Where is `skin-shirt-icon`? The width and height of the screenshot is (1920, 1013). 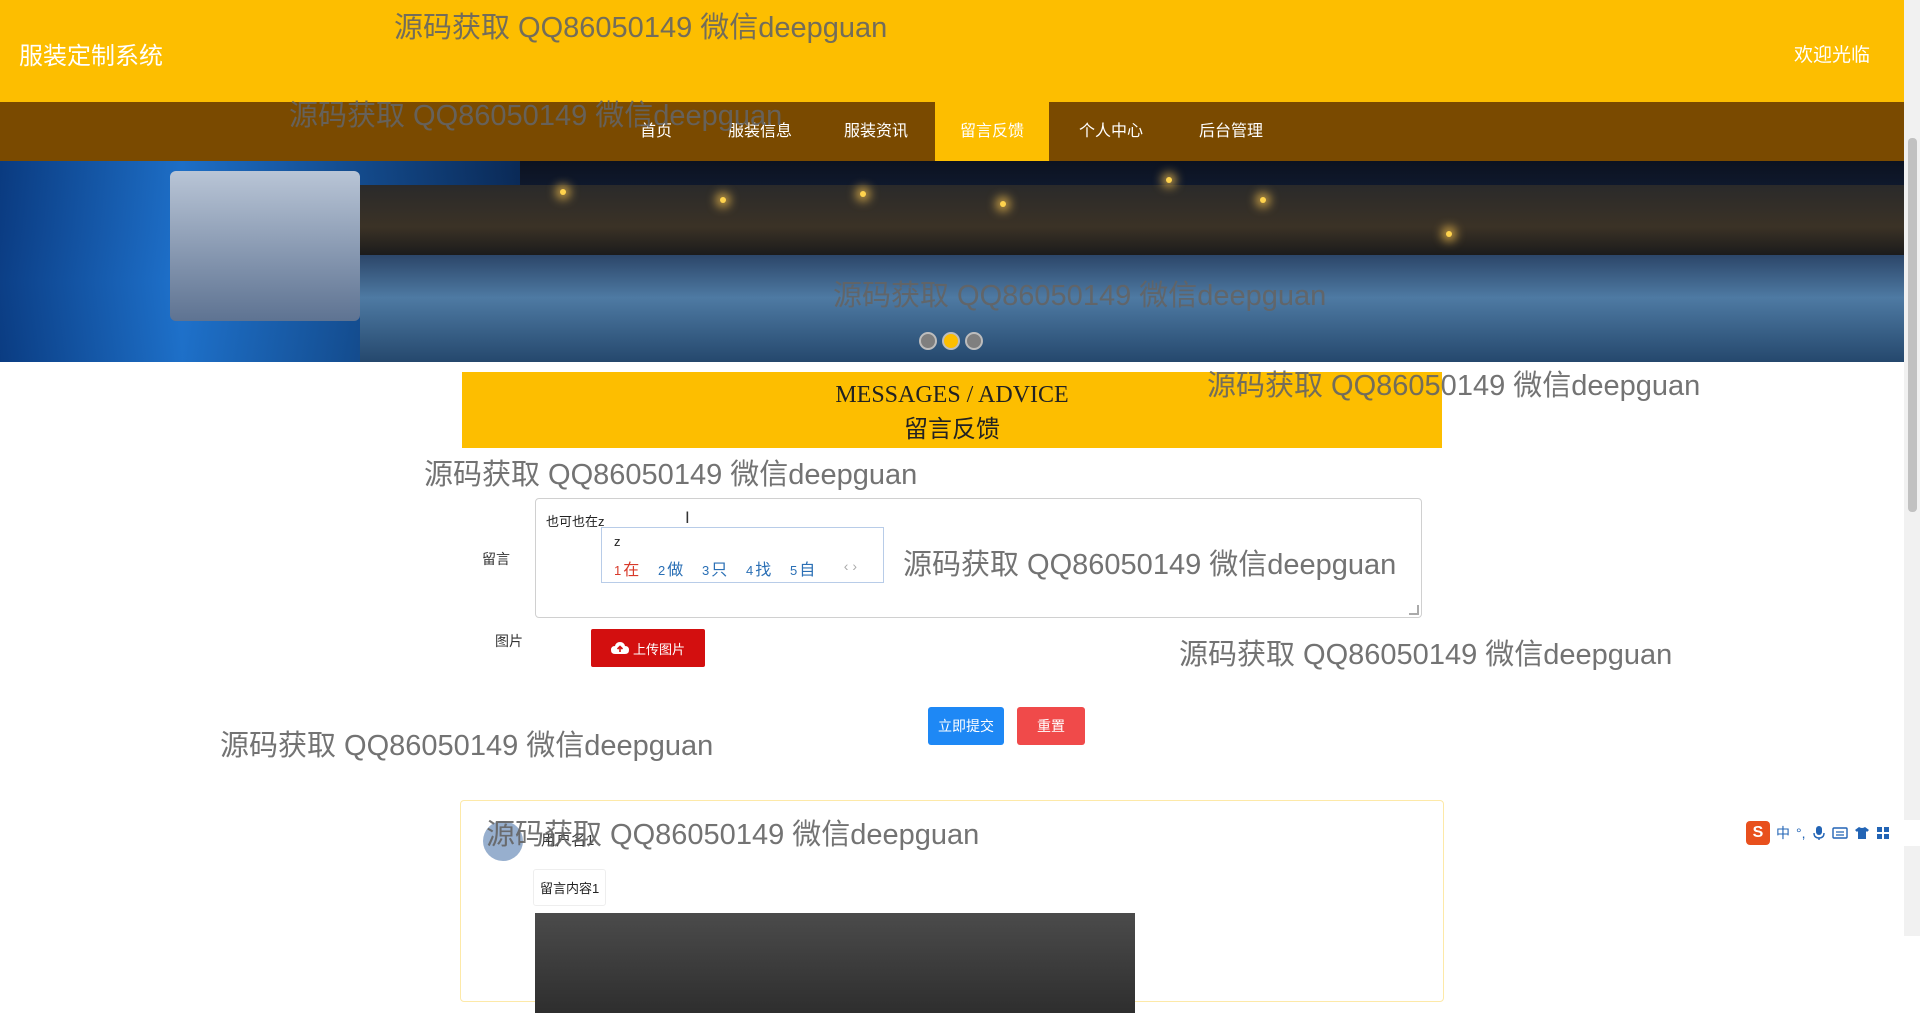
skin-shirt-icon is located at coordinates (1862, 833).